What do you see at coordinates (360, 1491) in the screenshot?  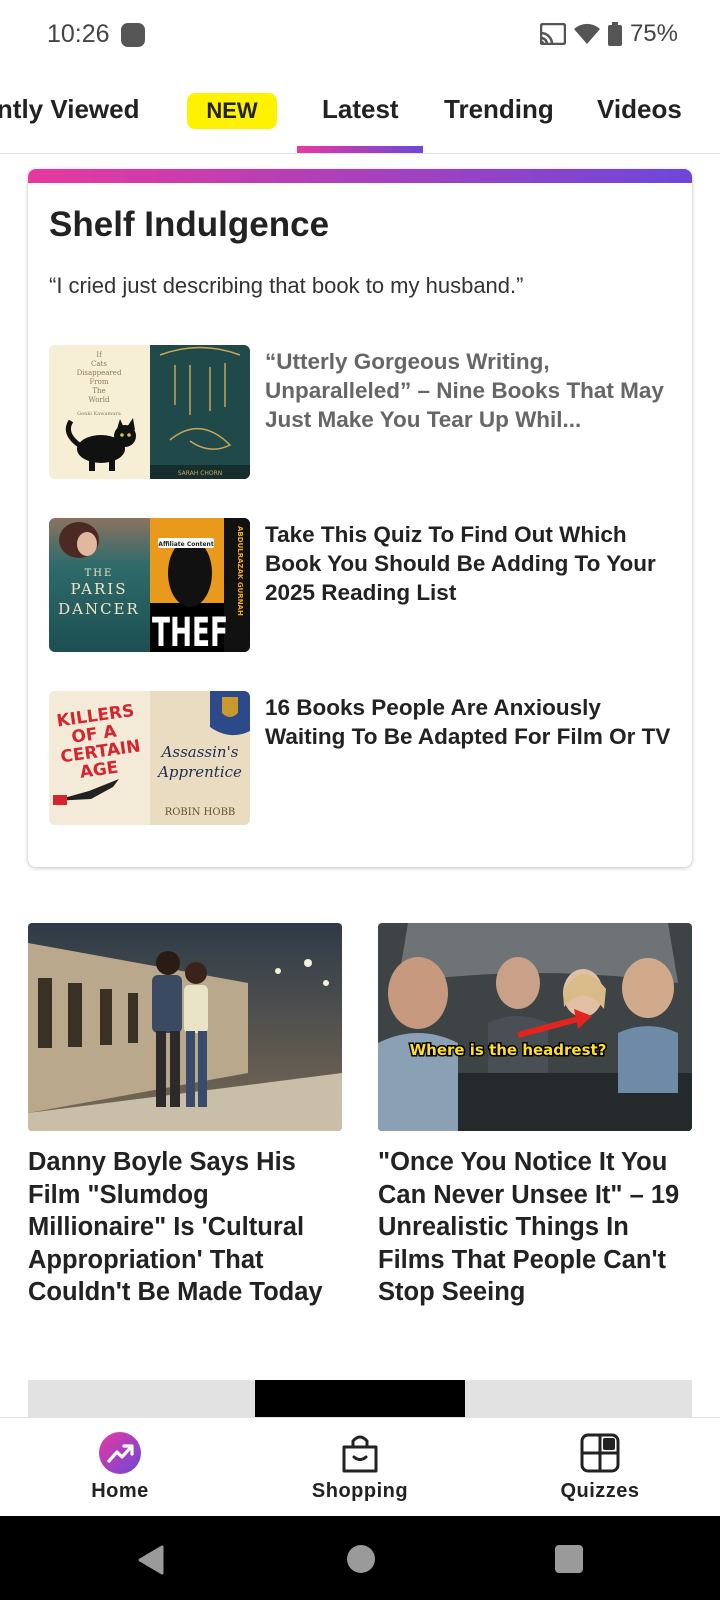 I see `nav-shopping-label: Shopping` at bounding box center [360, 1491].